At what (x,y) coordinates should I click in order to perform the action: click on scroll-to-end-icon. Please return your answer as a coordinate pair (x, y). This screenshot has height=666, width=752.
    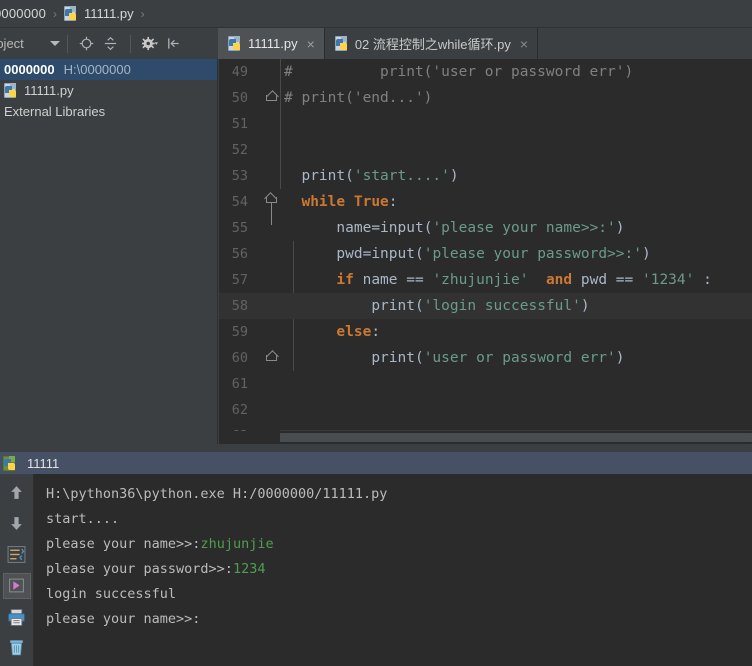
    Looking at the image, I should click on (16, 586).